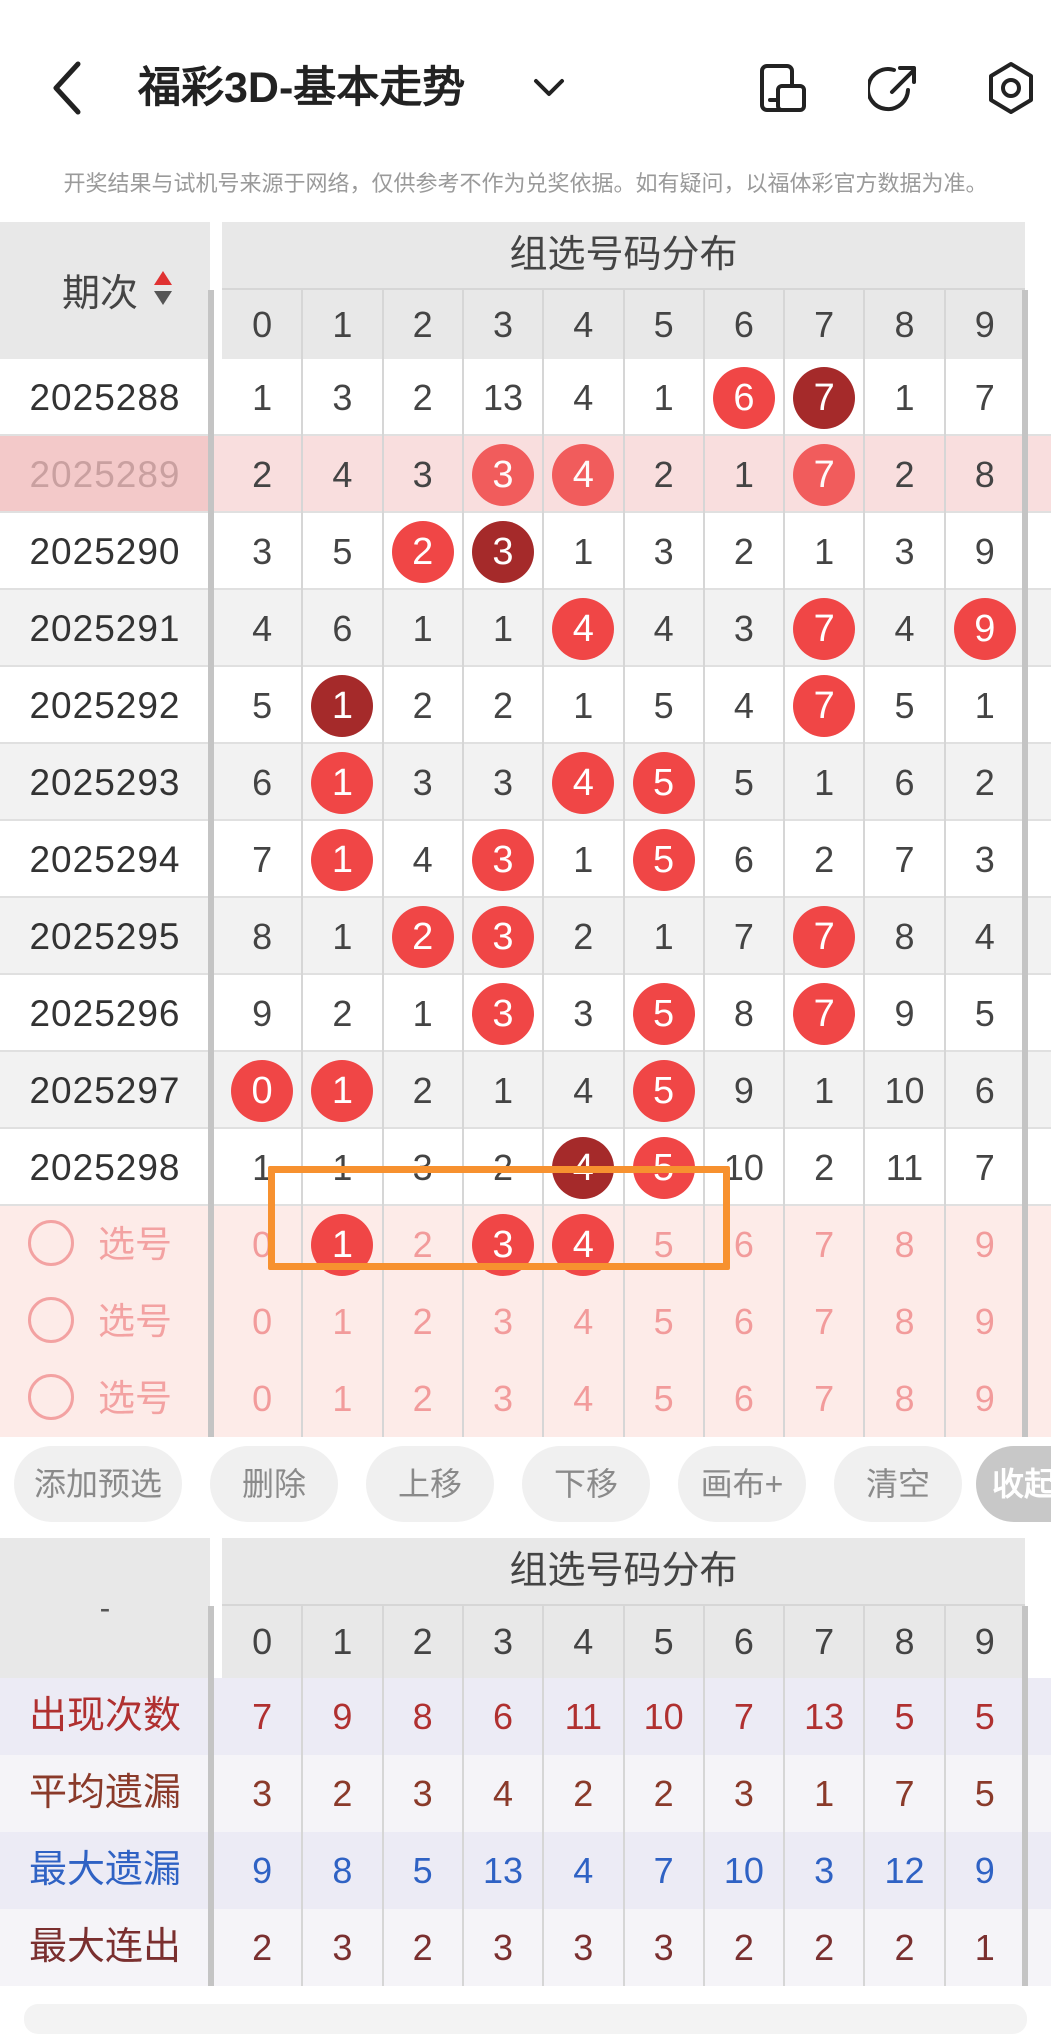 This screenshot has height=2034, width=1051. What do you see at coordinates (904, 397) in the screenshot?
I see `trend-cell: 1` at bounding box center [904, 397].